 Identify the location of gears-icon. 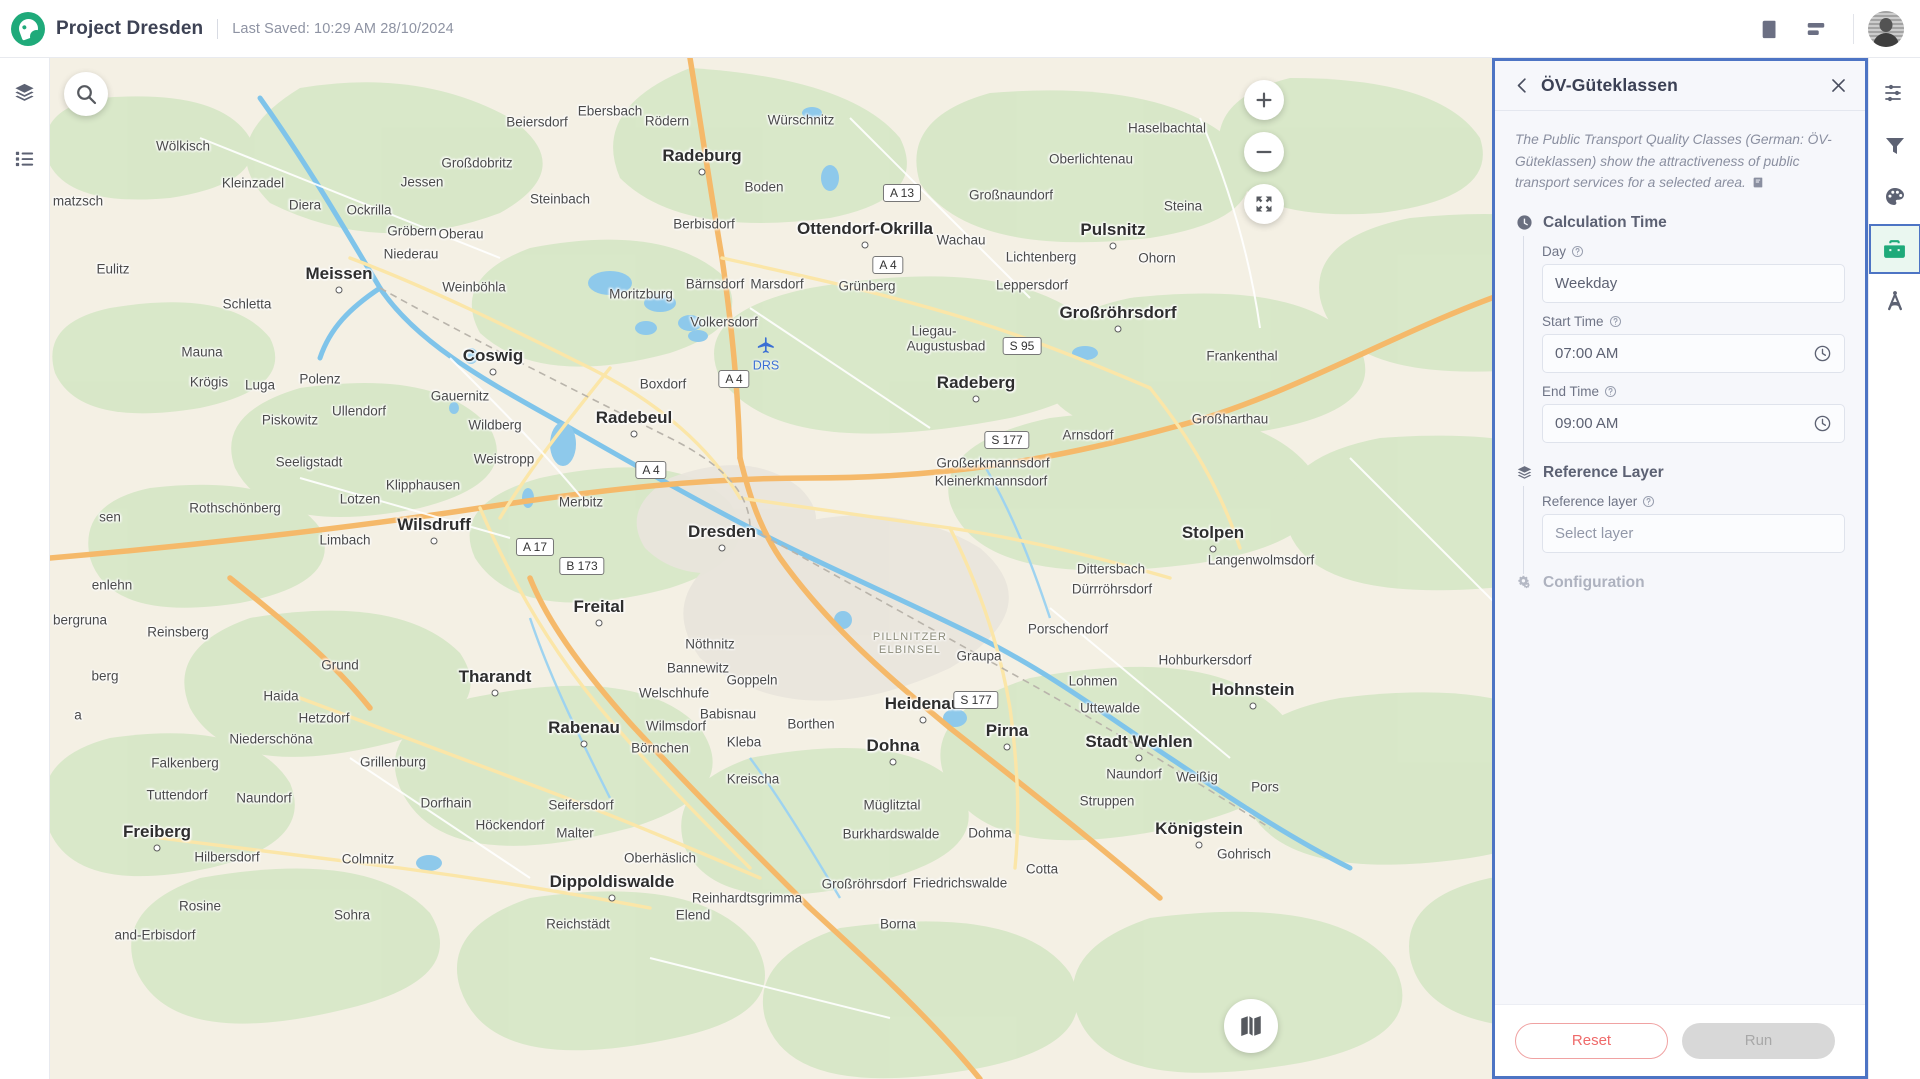
(1524, 583).